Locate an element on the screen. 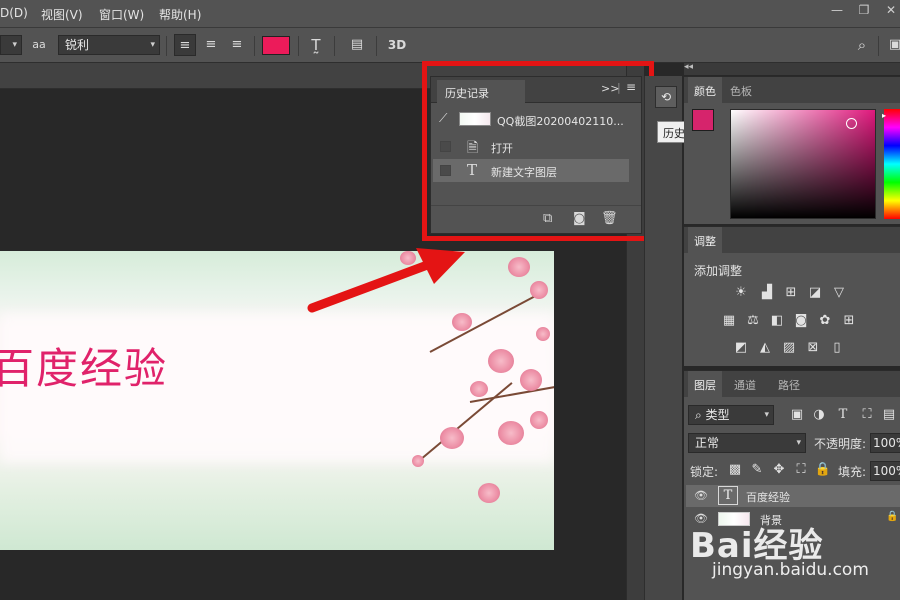  tab-adjustments: 调整 is located at coordinates (705, 240).